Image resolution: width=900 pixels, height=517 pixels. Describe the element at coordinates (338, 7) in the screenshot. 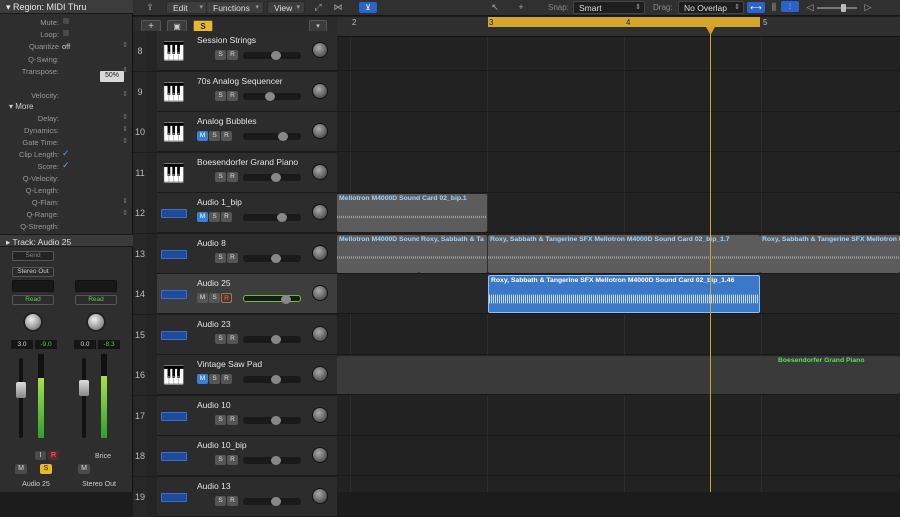

I see `zoom-fit-icon: ⋈` at that location.